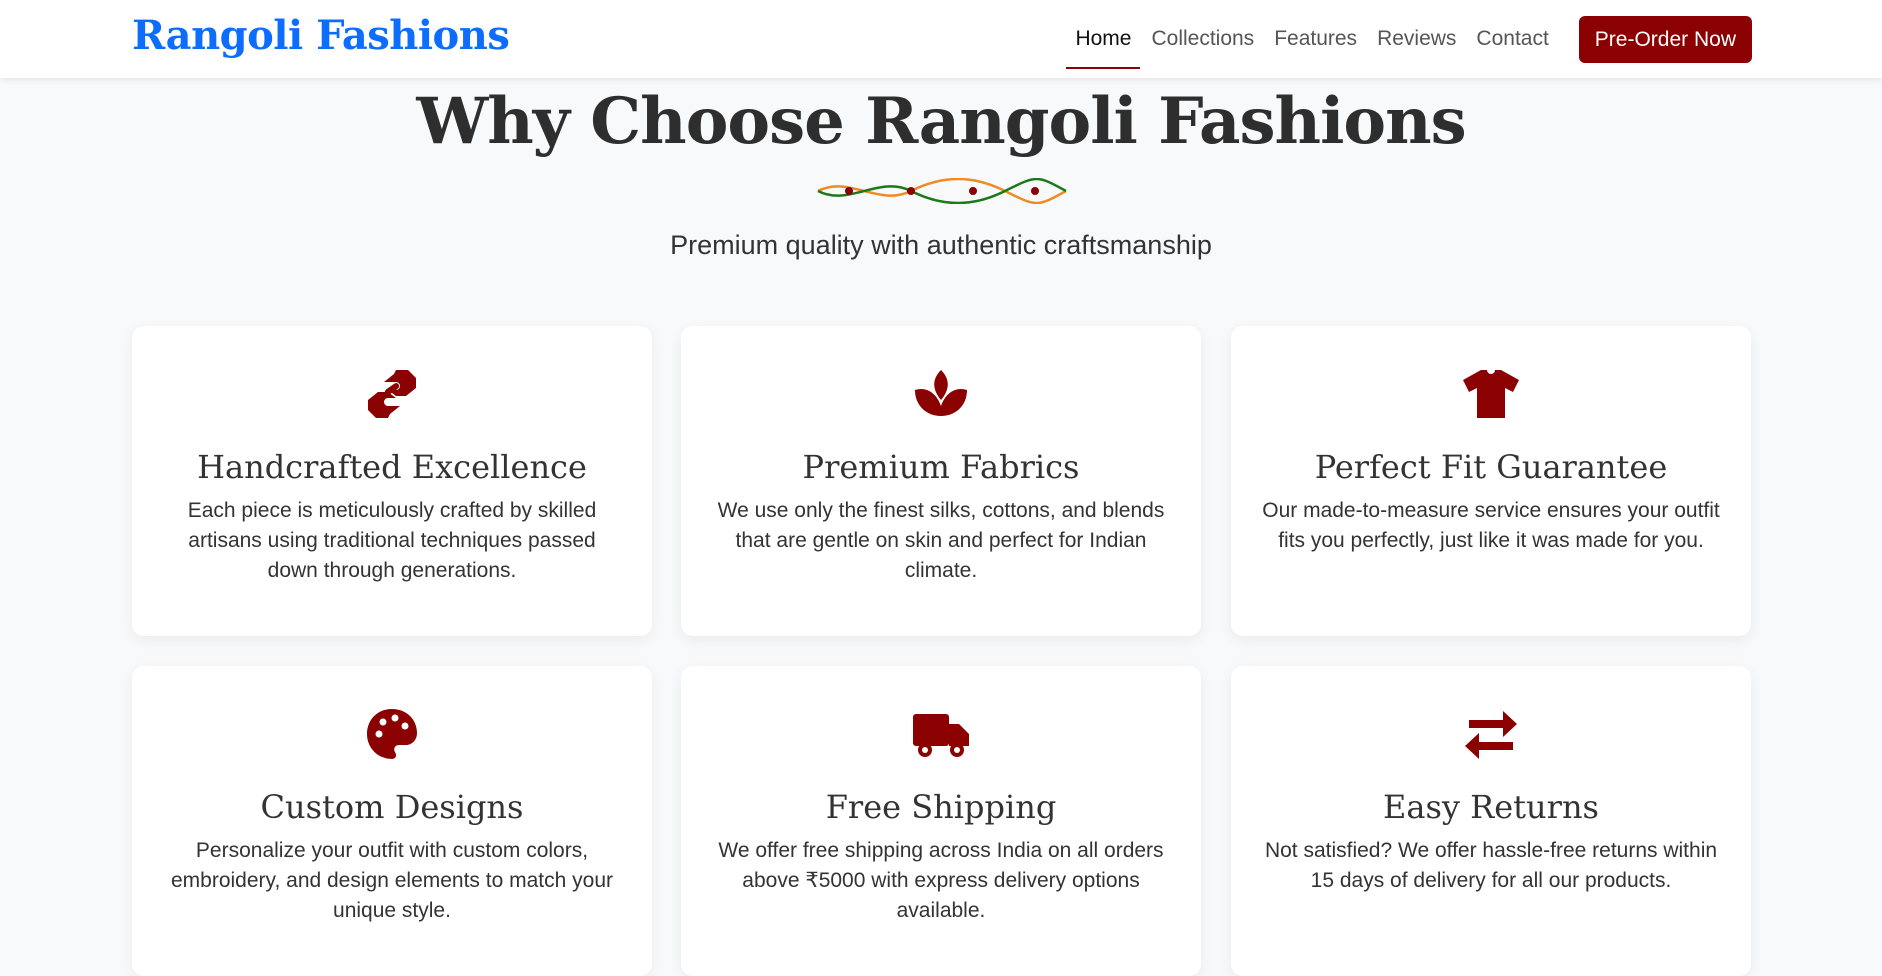 Image resolution: width=1882 pixels, height=976 pixels. I want to click on feature-title: Handcrafted Excellence, so click(392, 467).